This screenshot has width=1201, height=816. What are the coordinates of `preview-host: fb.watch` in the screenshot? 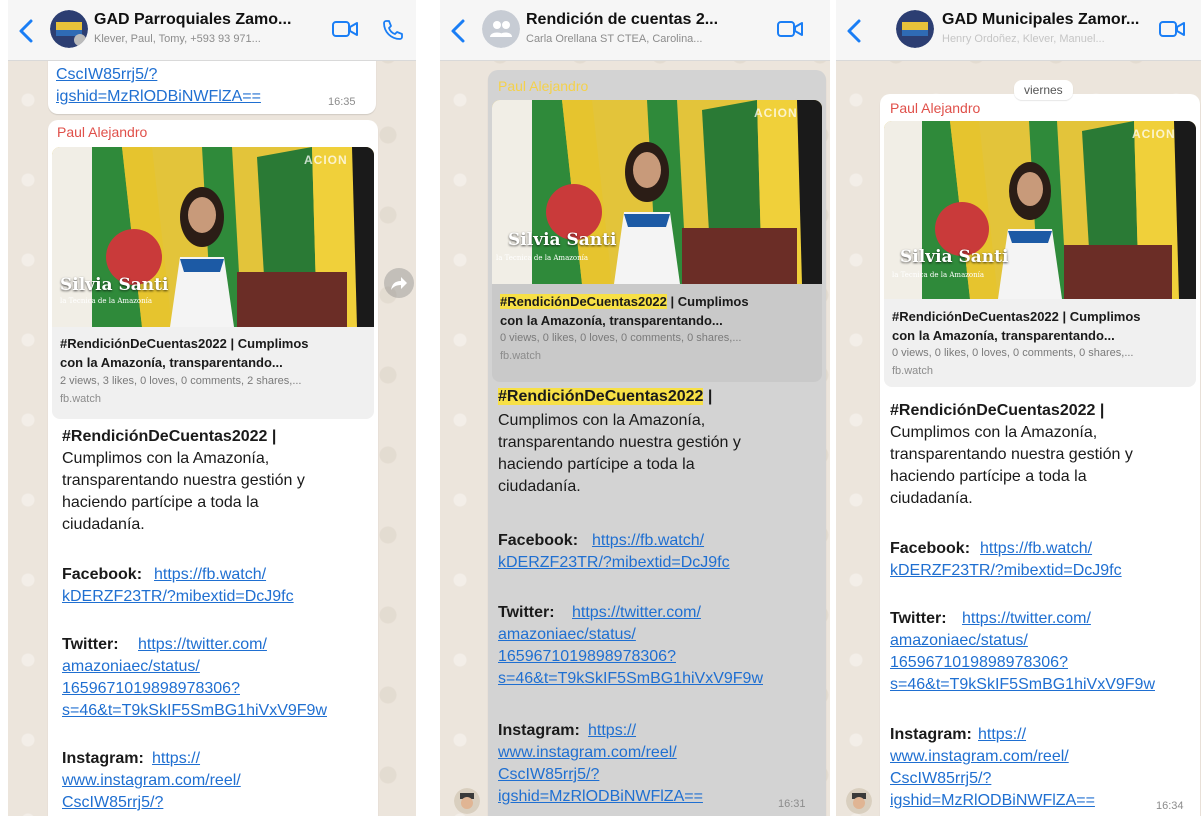 It's located at (520, 356).